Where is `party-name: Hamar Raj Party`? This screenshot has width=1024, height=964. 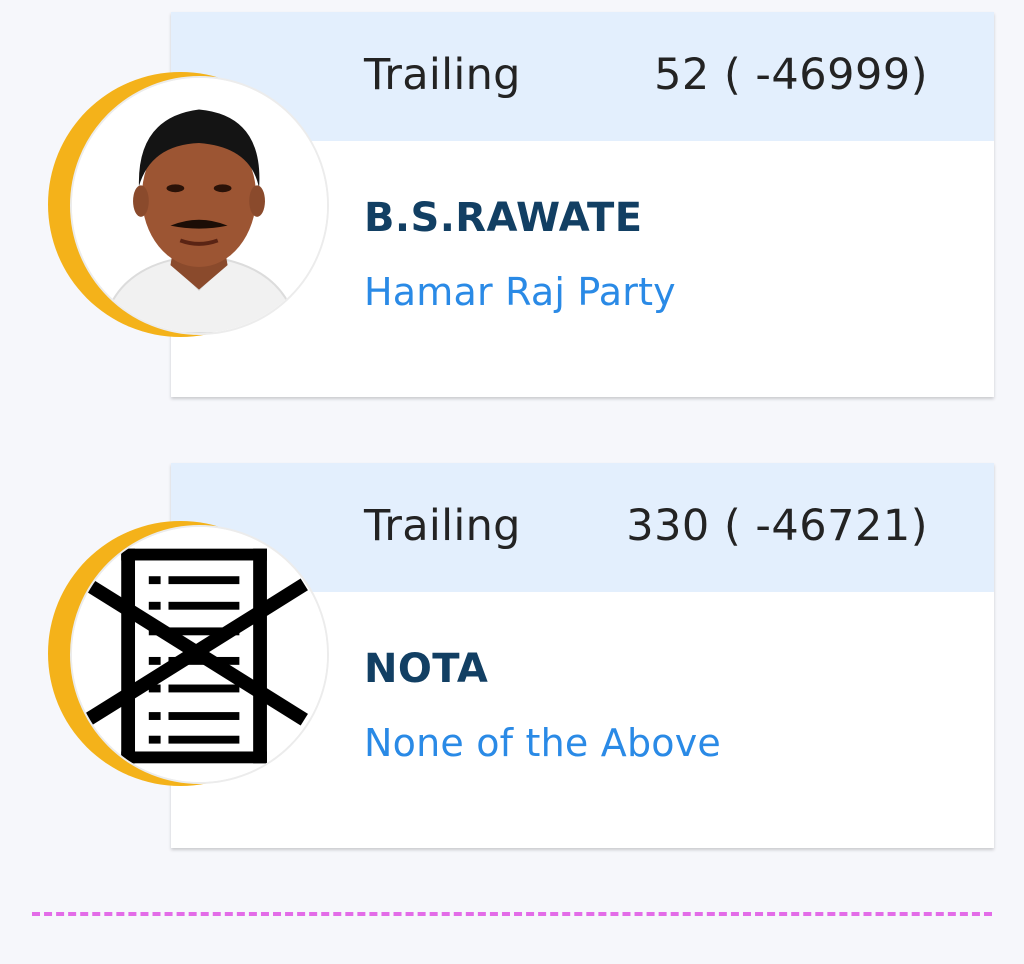
party-name: Hamar Raj Party is located at coordinates (520, 292).